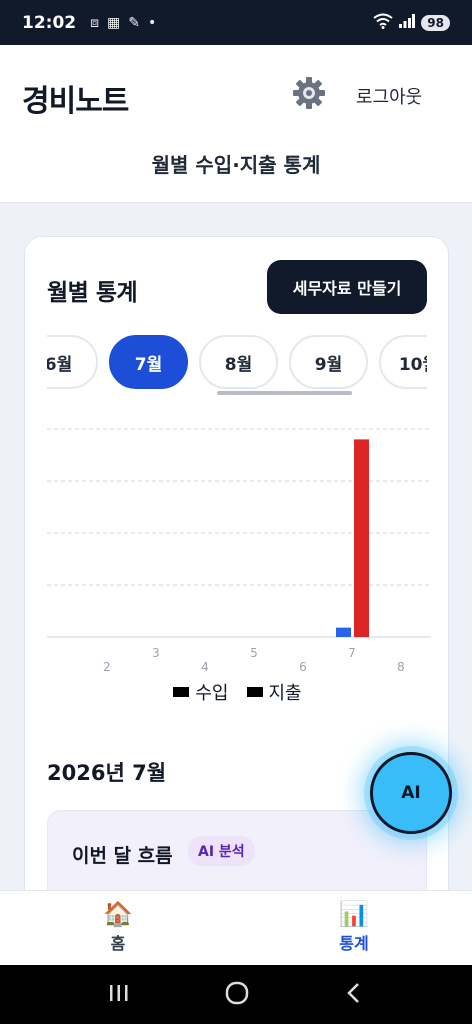 The image size is (472, 1024). I want to click on battery-indicator: 98, so click(435, 22).